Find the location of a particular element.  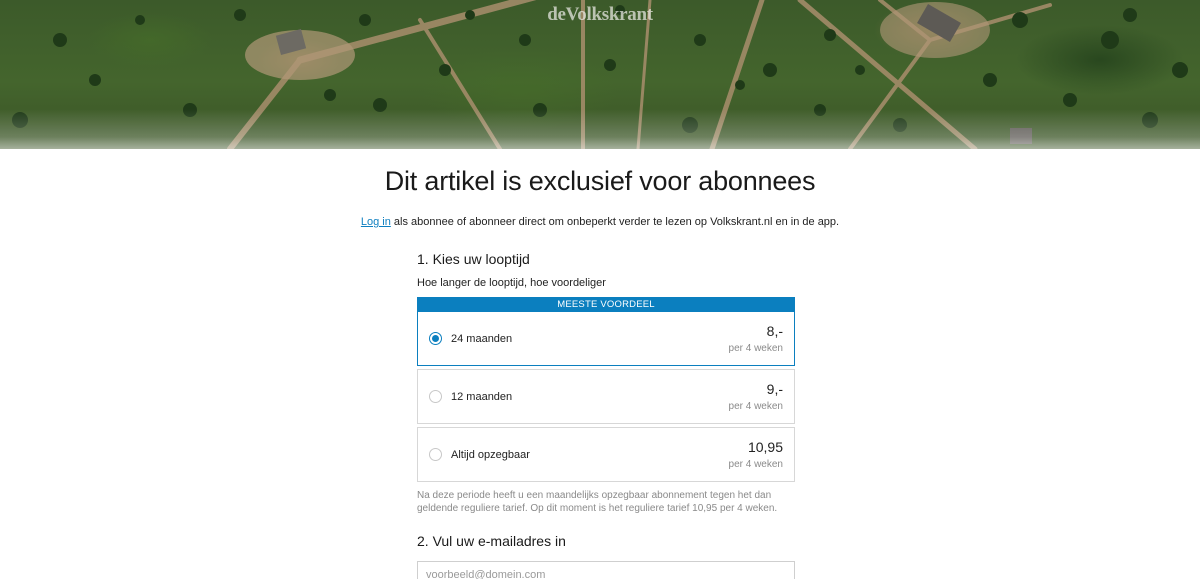

best-value-badge: MEESTE VOORDEEL is located at coordinates (606, 304).